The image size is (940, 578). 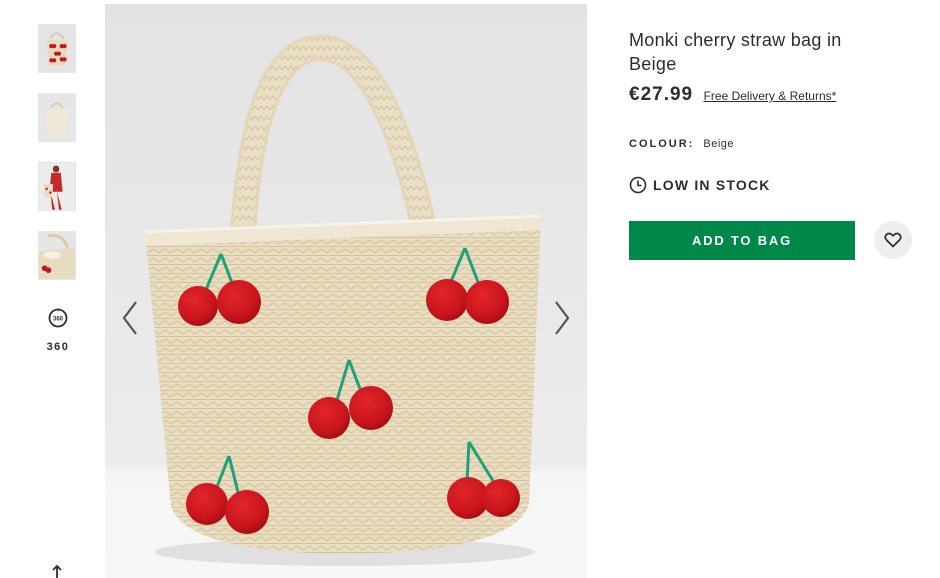 I want to click on arrow-up-icon, so click(x=57, y=571).